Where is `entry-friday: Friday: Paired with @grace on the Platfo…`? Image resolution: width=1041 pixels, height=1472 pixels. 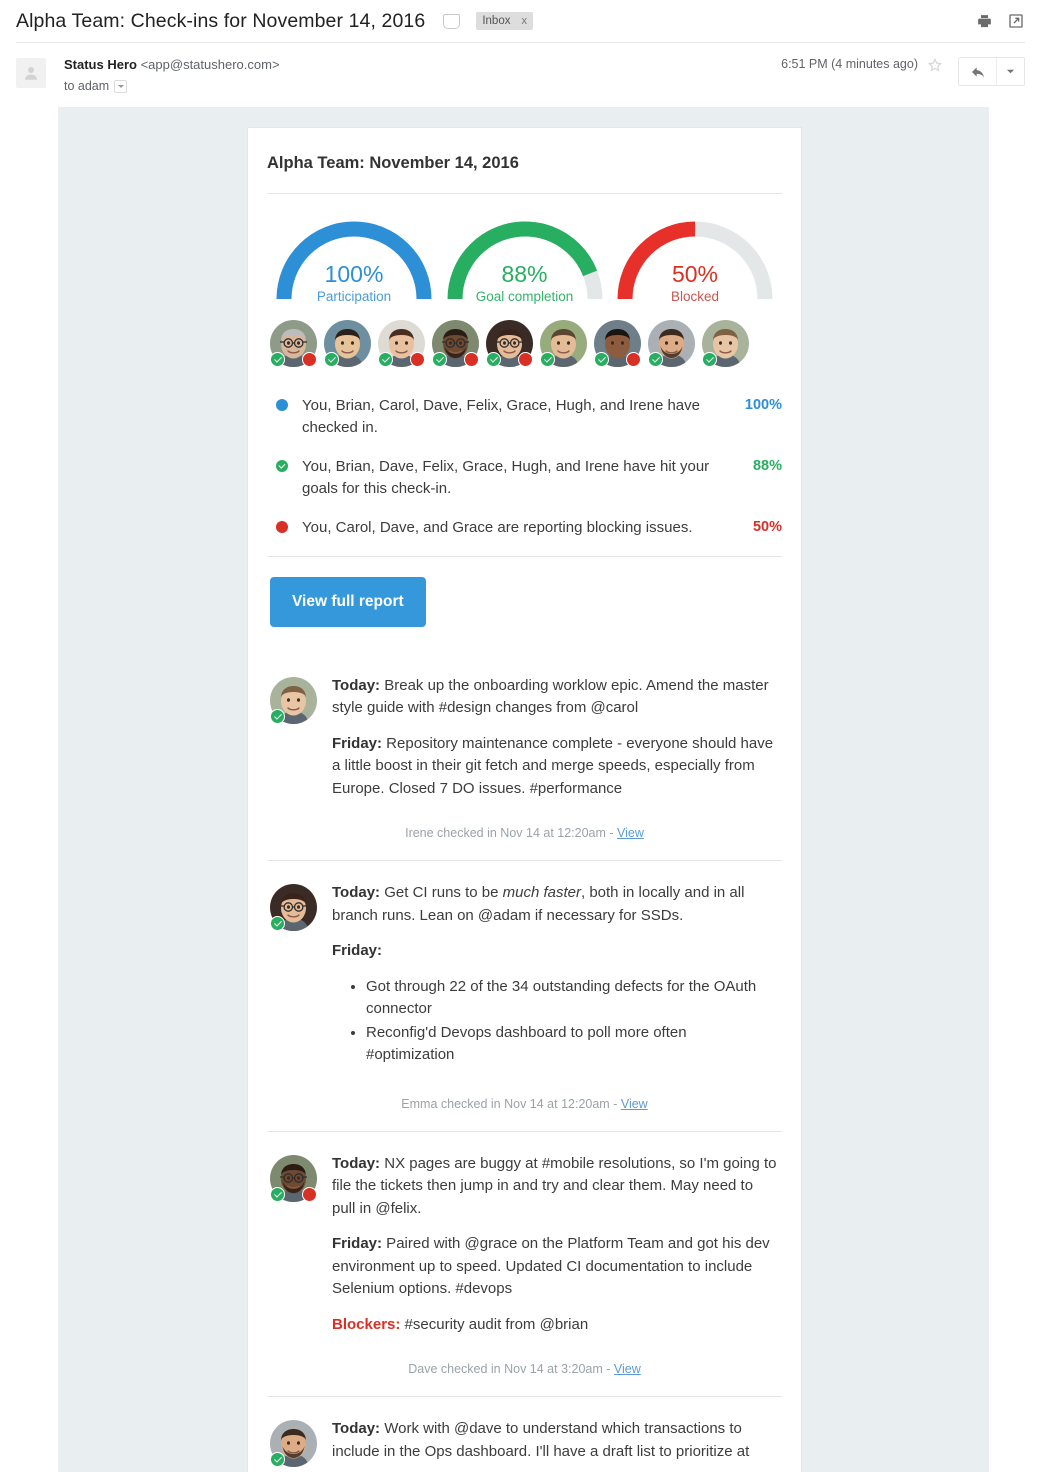 entry-friday: Friday: Paired with @grace on the Platfo… is located at coordinates (554, 1267).